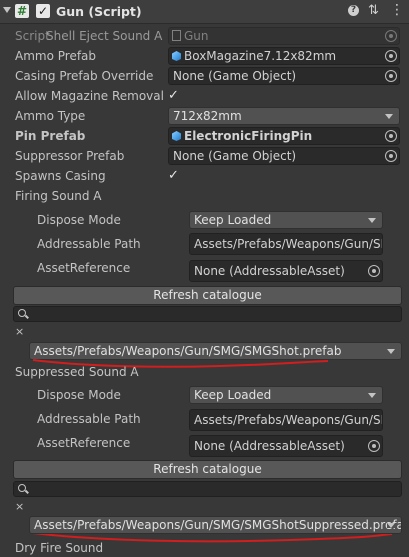  Describe the element at coordinates (196, 36) in the screenshot. I see `script-value: Gun` at that location.